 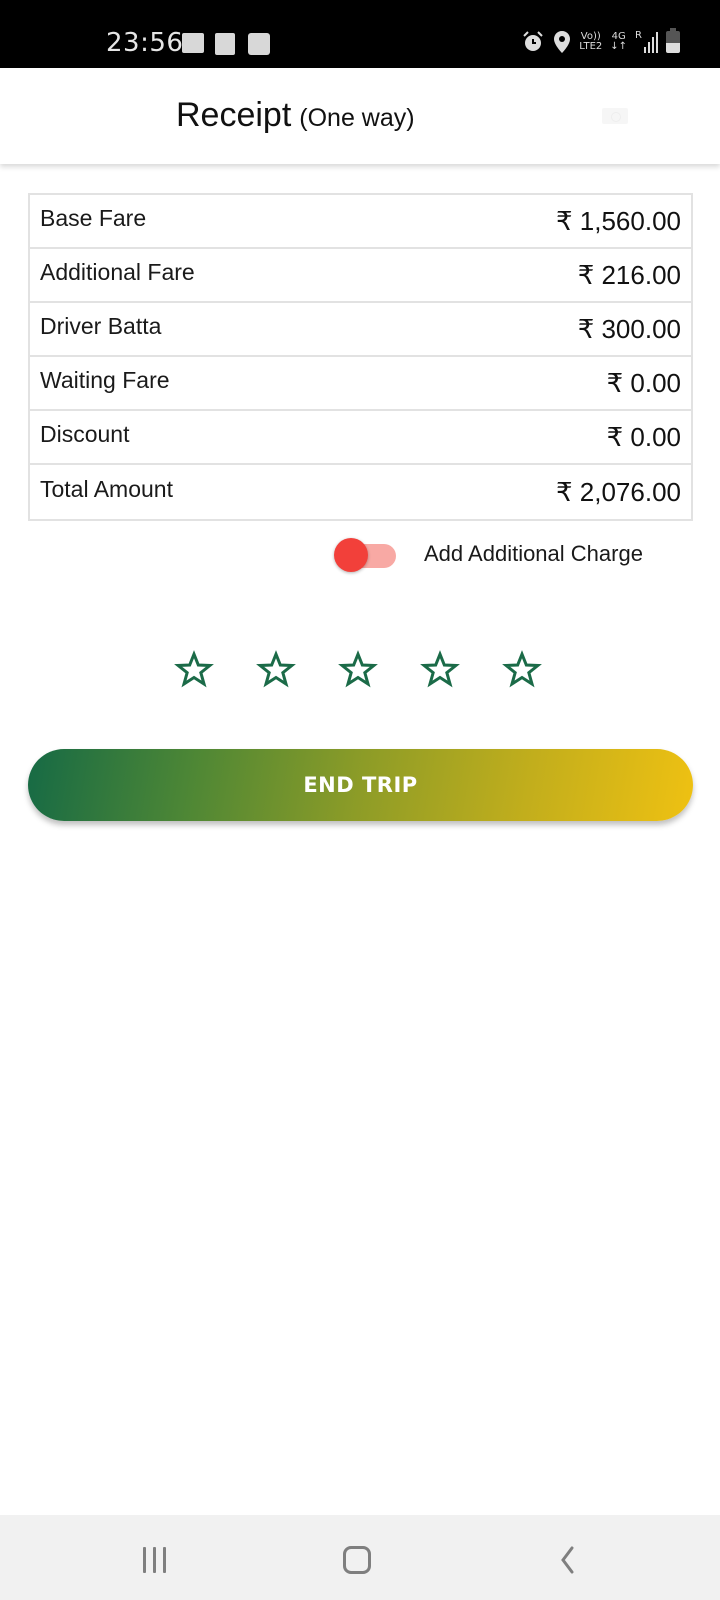 I want to click on additional-charge-label: Add Additional Charge, so click(x=533, y=553).